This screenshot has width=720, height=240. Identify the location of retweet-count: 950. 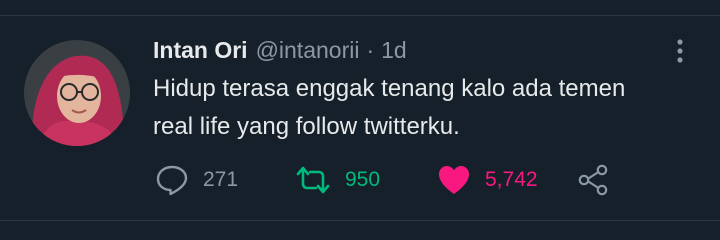
(363, 179).